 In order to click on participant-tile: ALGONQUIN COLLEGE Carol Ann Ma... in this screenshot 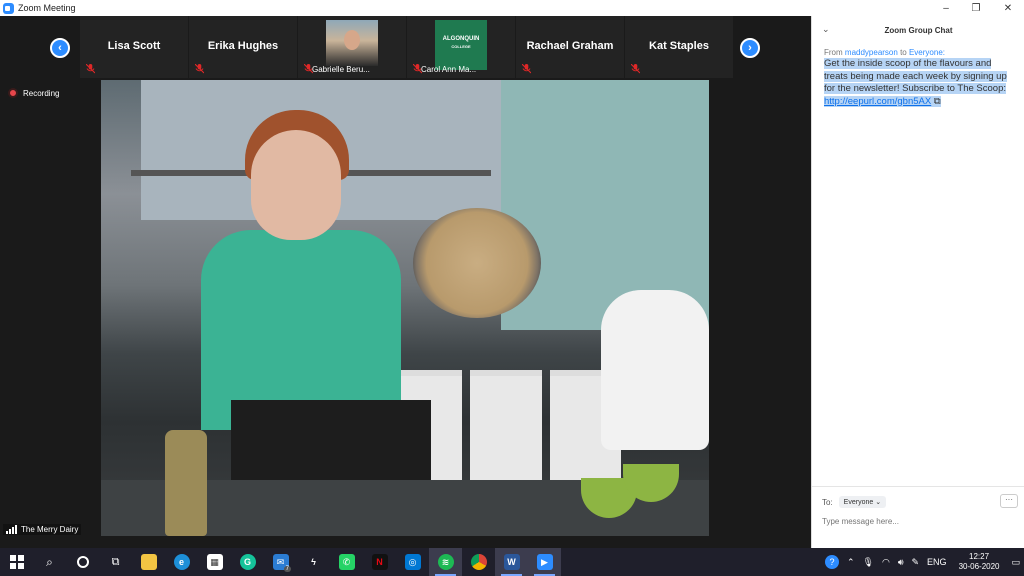, I will do `click(461, 47)`.